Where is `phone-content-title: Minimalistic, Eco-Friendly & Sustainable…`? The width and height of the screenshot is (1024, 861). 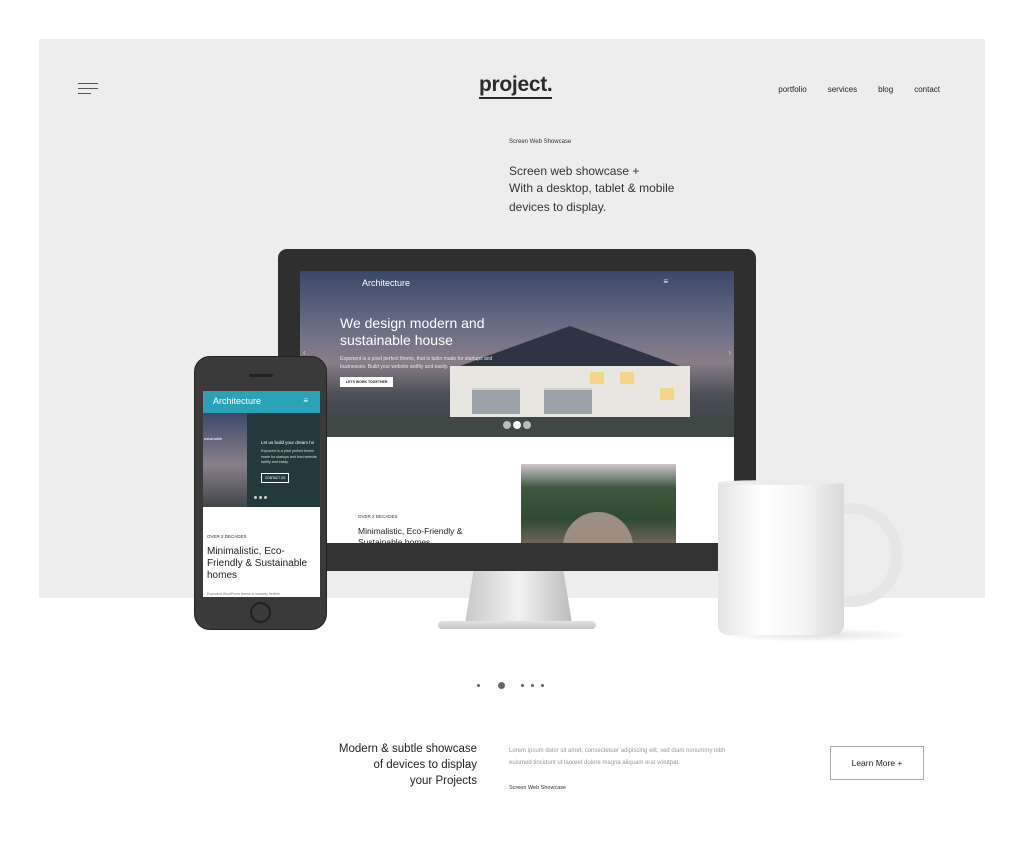 phone-content-title: Minimalistic, Eco-Friendly & Sustainable… is located at coordinates (257, 563).